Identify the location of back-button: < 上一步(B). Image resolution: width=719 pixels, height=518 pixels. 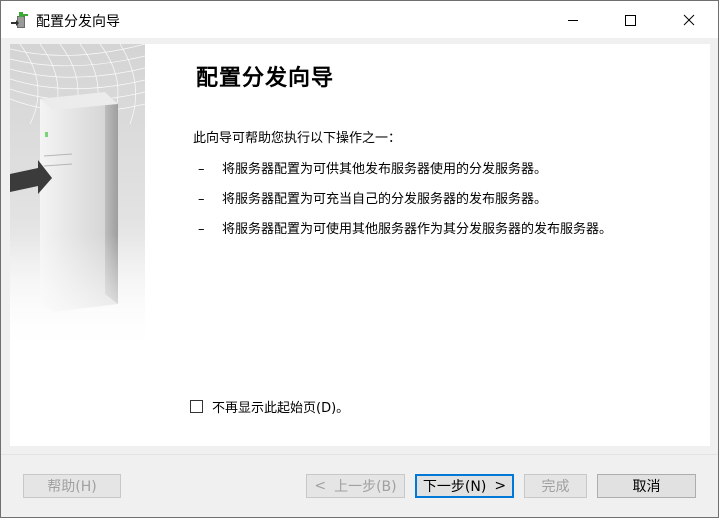
(355, 486).